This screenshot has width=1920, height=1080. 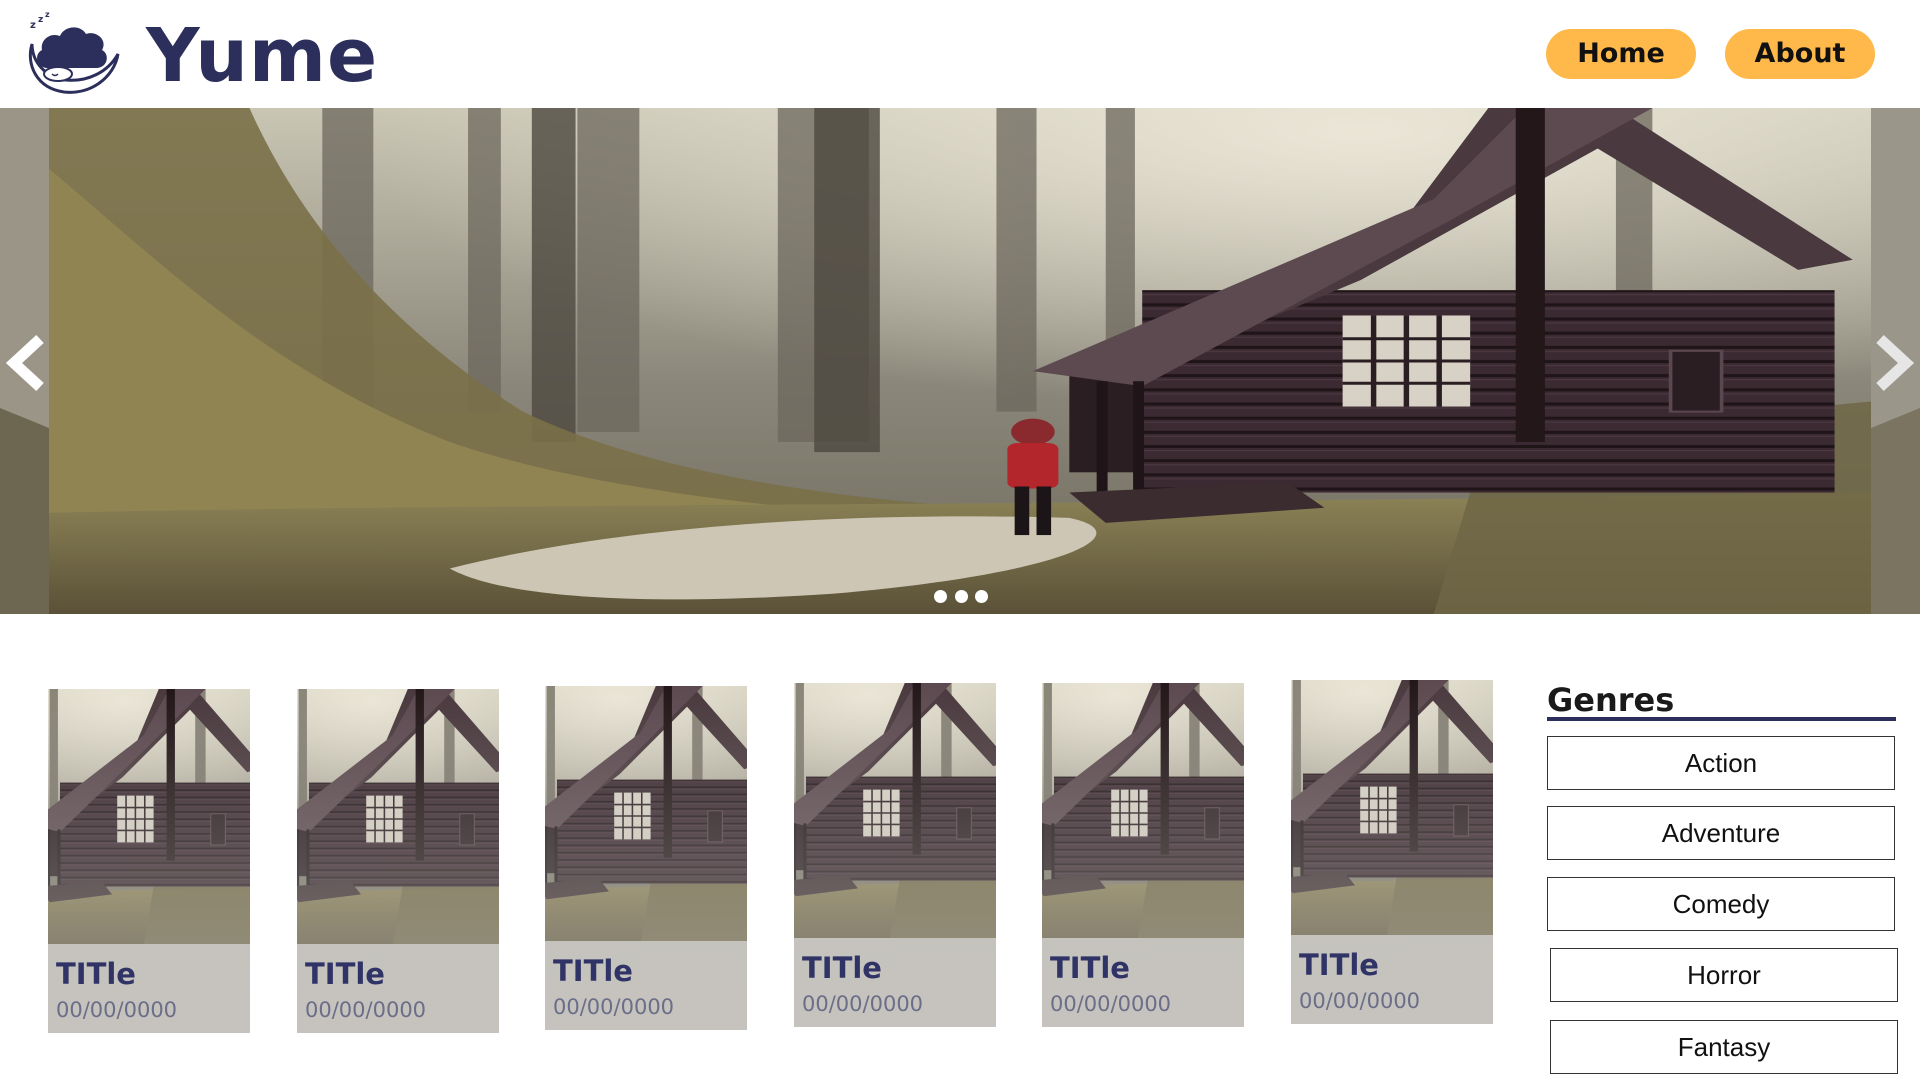 What do you see at coordinates (71, 53) in the screenshot?
I see `sleeping-sheep-cloud-moon-icon: z z z` at bounding box center [71, 53].